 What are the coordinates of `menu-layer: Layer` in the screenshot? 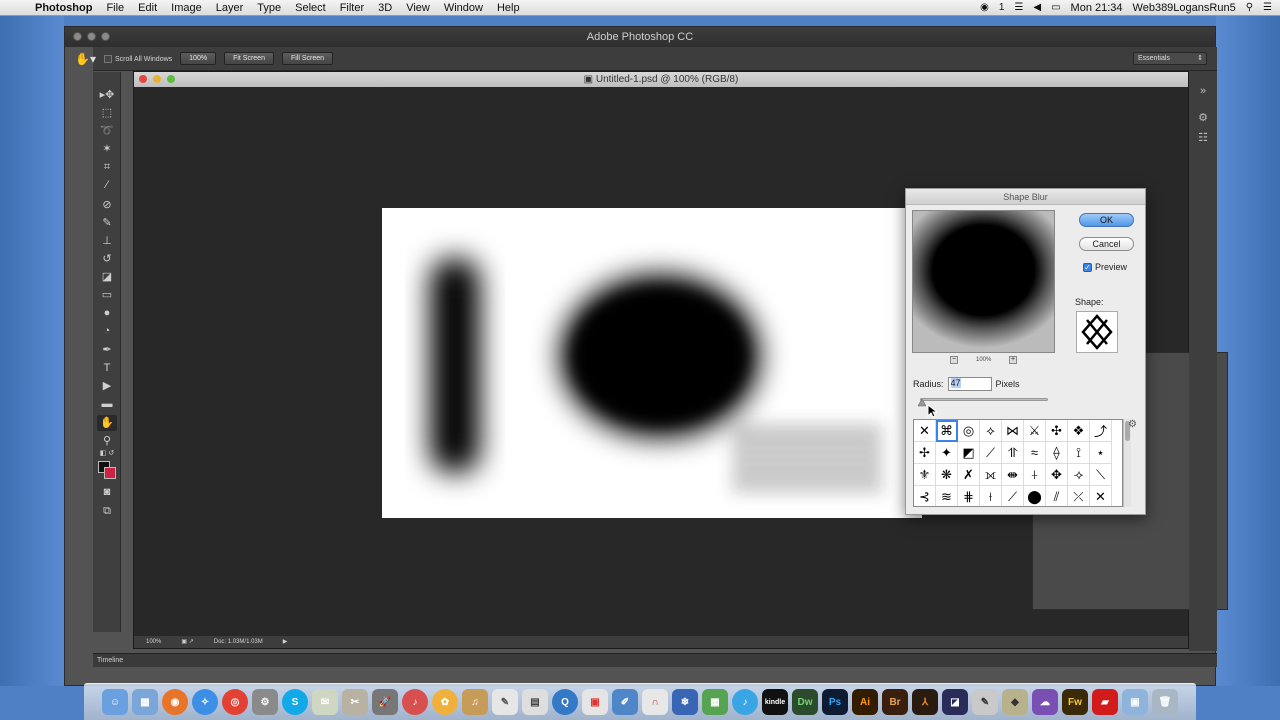 It's located at (230, 8).